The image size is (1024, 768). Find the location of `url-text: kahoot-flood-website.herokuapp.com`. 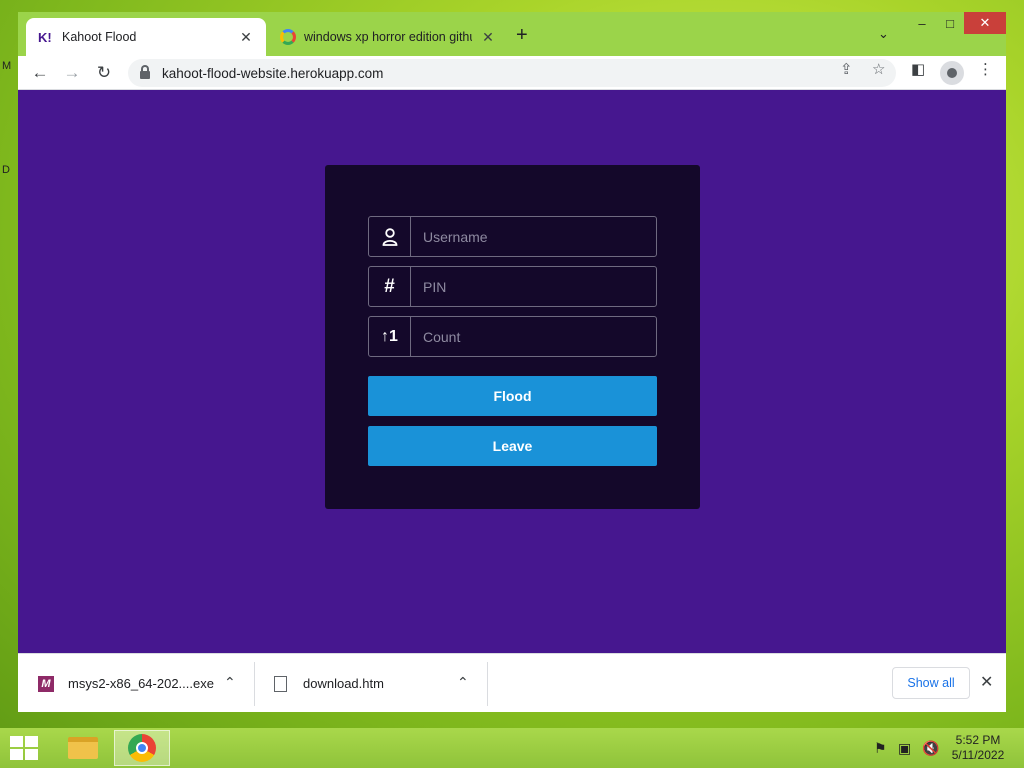

url-text: kahoot-flood-website.herokuapp.com is located at coordinates (272, 73).